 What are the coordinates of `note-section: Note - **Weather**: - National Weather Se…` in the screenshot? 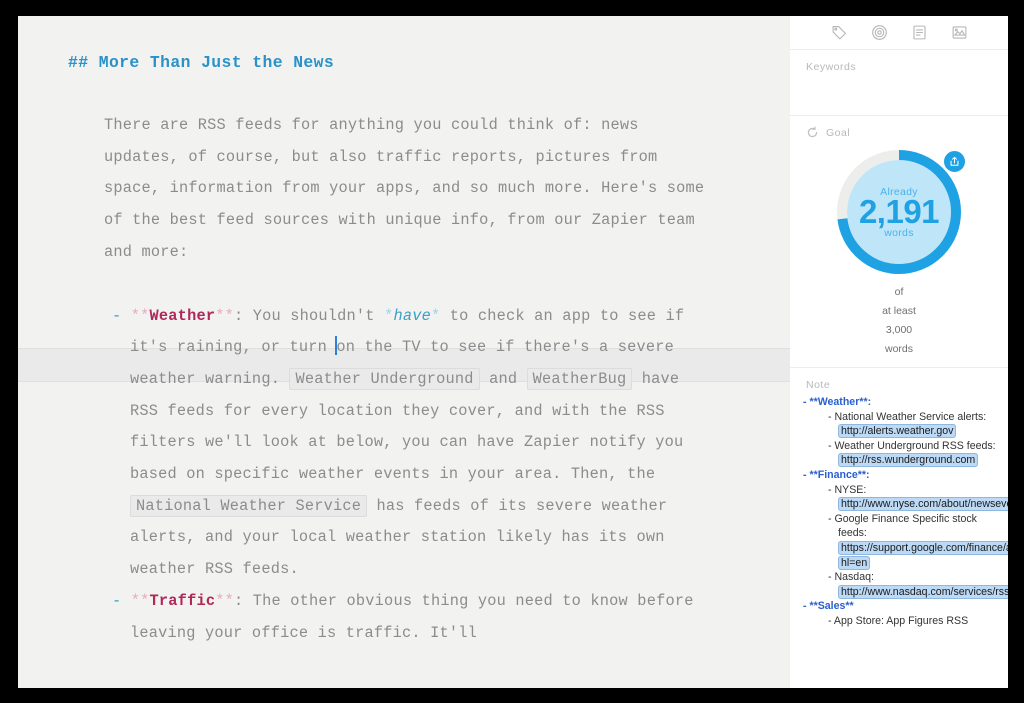 It's located at (899, 528).